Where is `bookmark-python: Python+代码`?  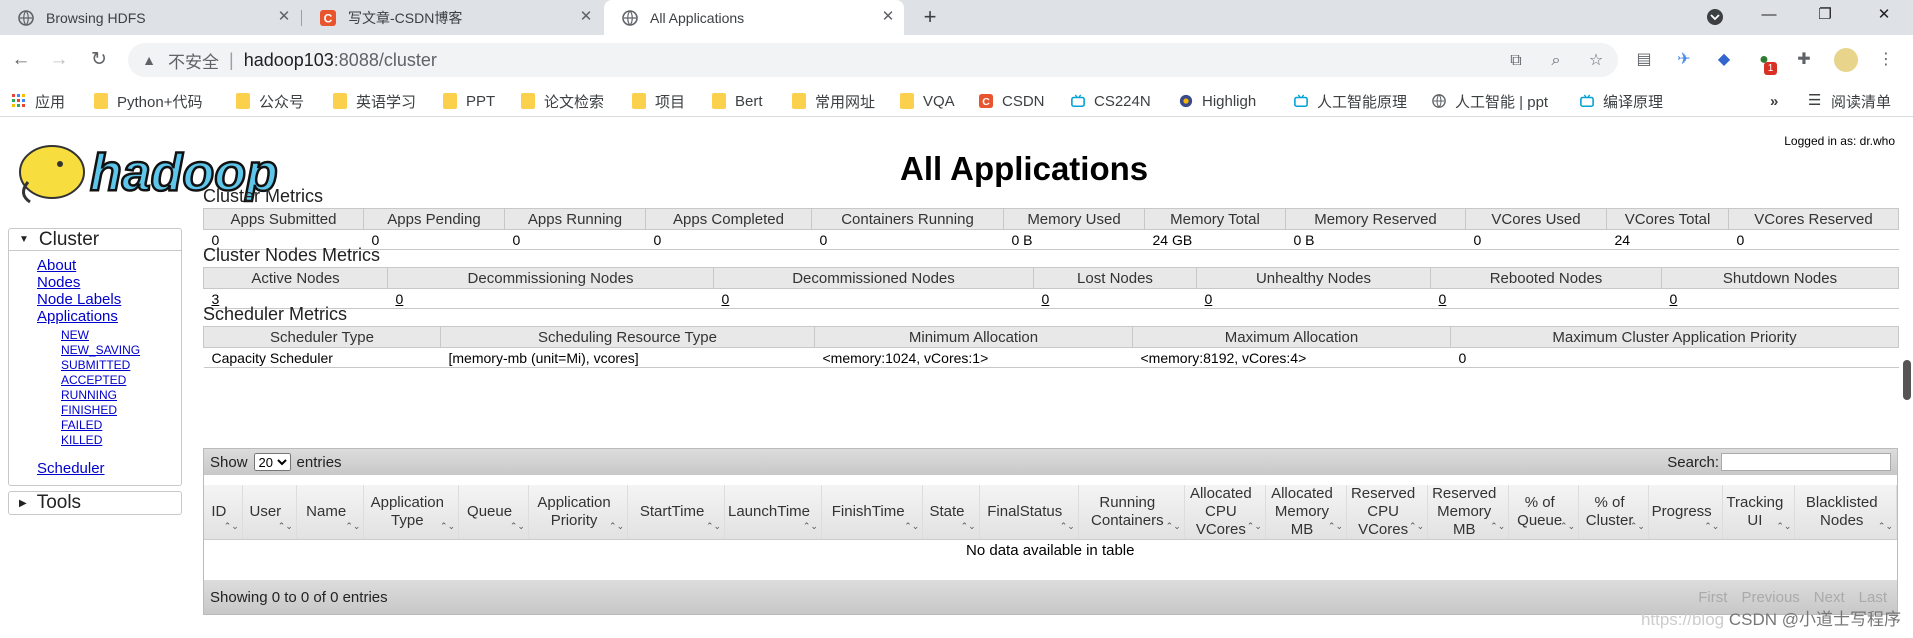
bookmark-python: Python+代码 is located at coordinates (148, 101).